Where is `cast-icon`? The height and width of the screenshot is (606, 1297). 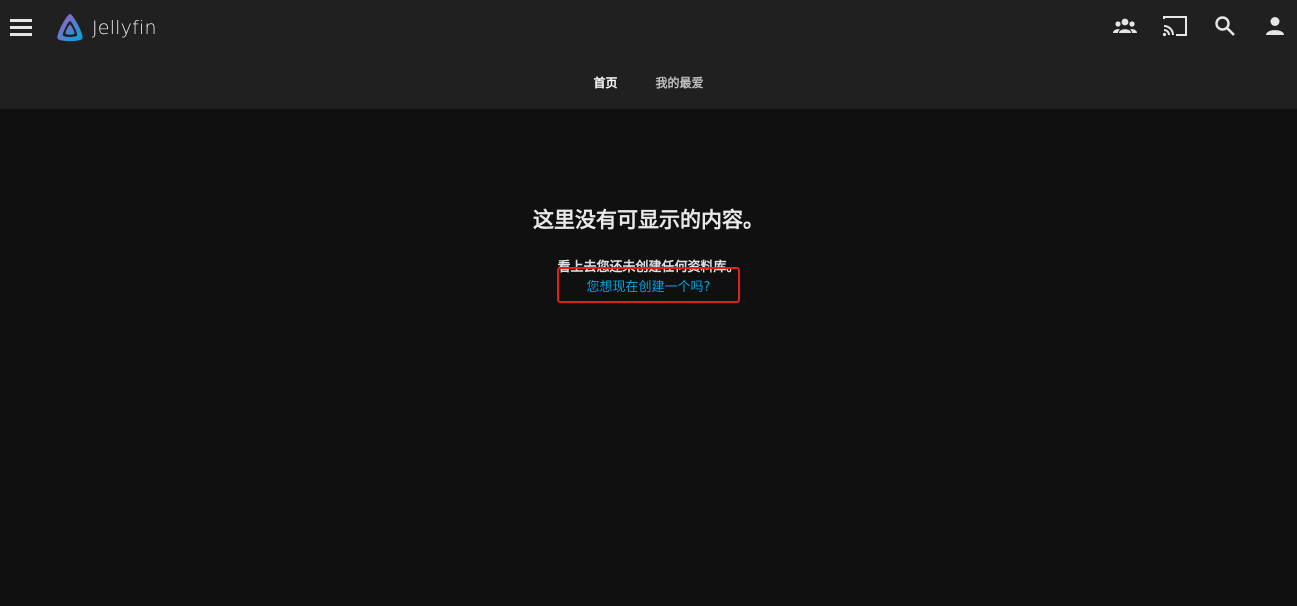
cast-icon is located at coordinates (1175, 26).